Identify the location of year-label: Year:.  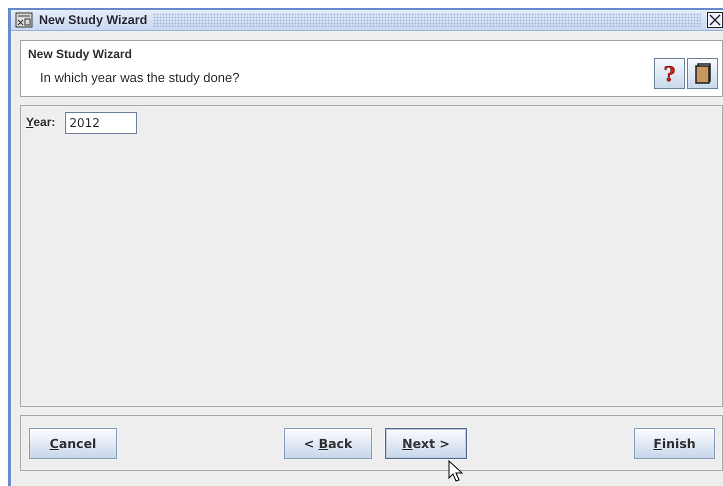
(41, 122).